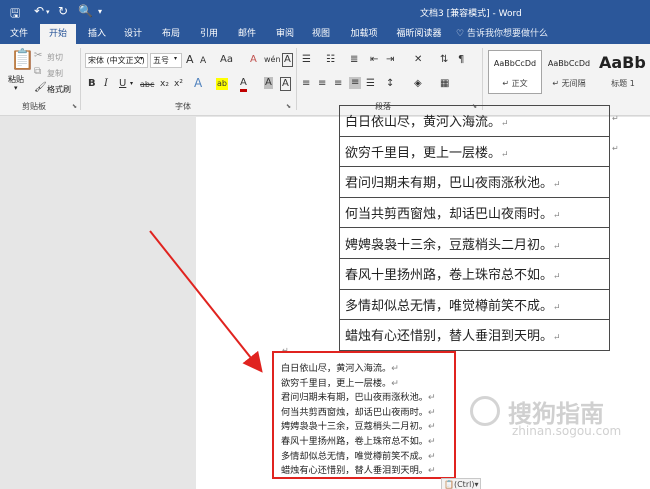 The width and height of the screenshot is (650, 489). I want to click on annotation-arrow, so click(206, 301).